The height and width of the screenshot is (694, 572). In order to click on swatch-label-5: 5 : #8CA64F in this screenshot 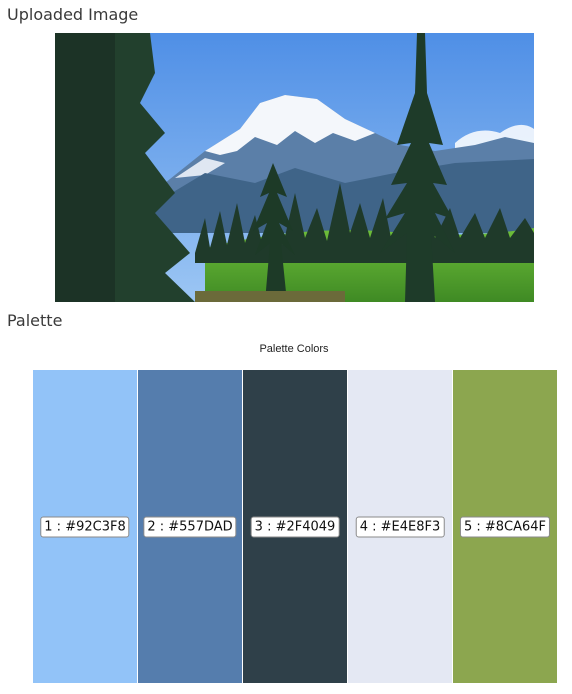, I will do `click(505, 526)`.